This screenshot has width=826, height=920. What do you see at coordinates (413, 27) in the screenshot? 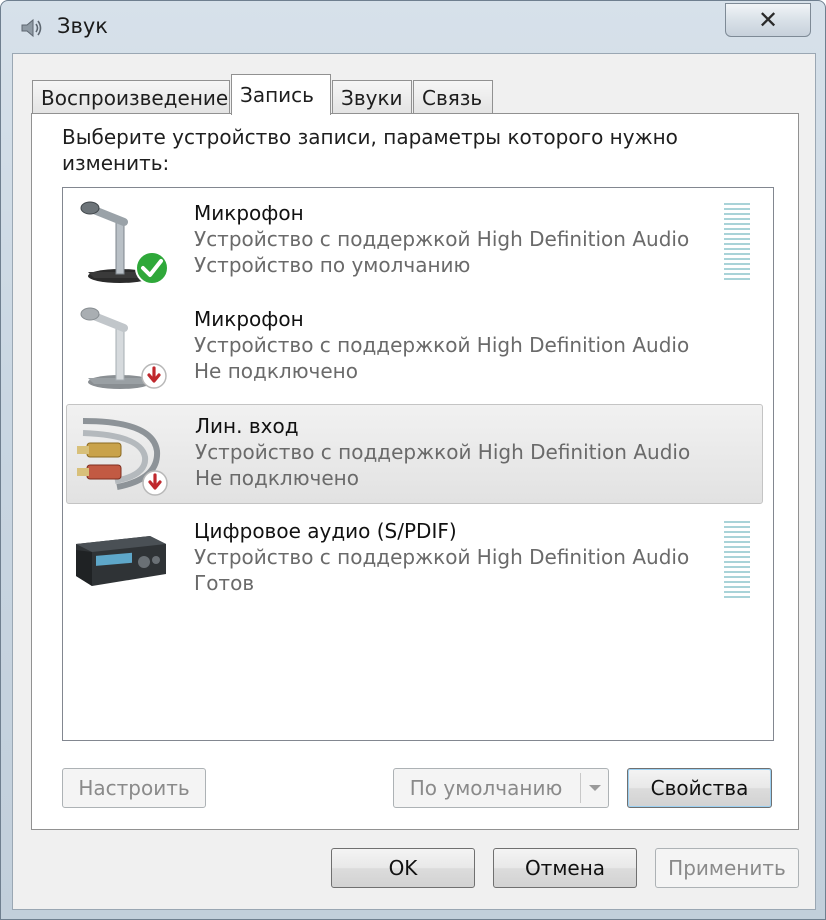
I see `title-bar: Звук ✕` at bounding box center [413, 27].